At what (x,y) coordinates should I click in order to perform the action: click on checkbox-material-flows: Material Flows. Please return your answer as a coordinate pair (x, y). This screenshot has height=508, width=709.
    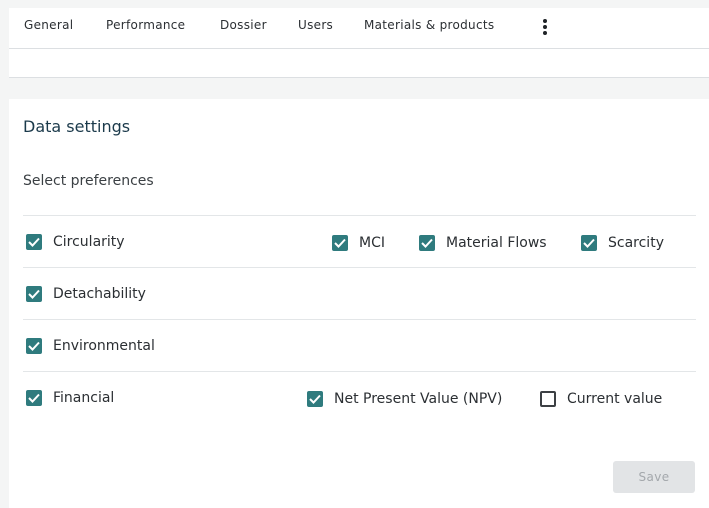
    Looking at the image, I should click on (483, 243).